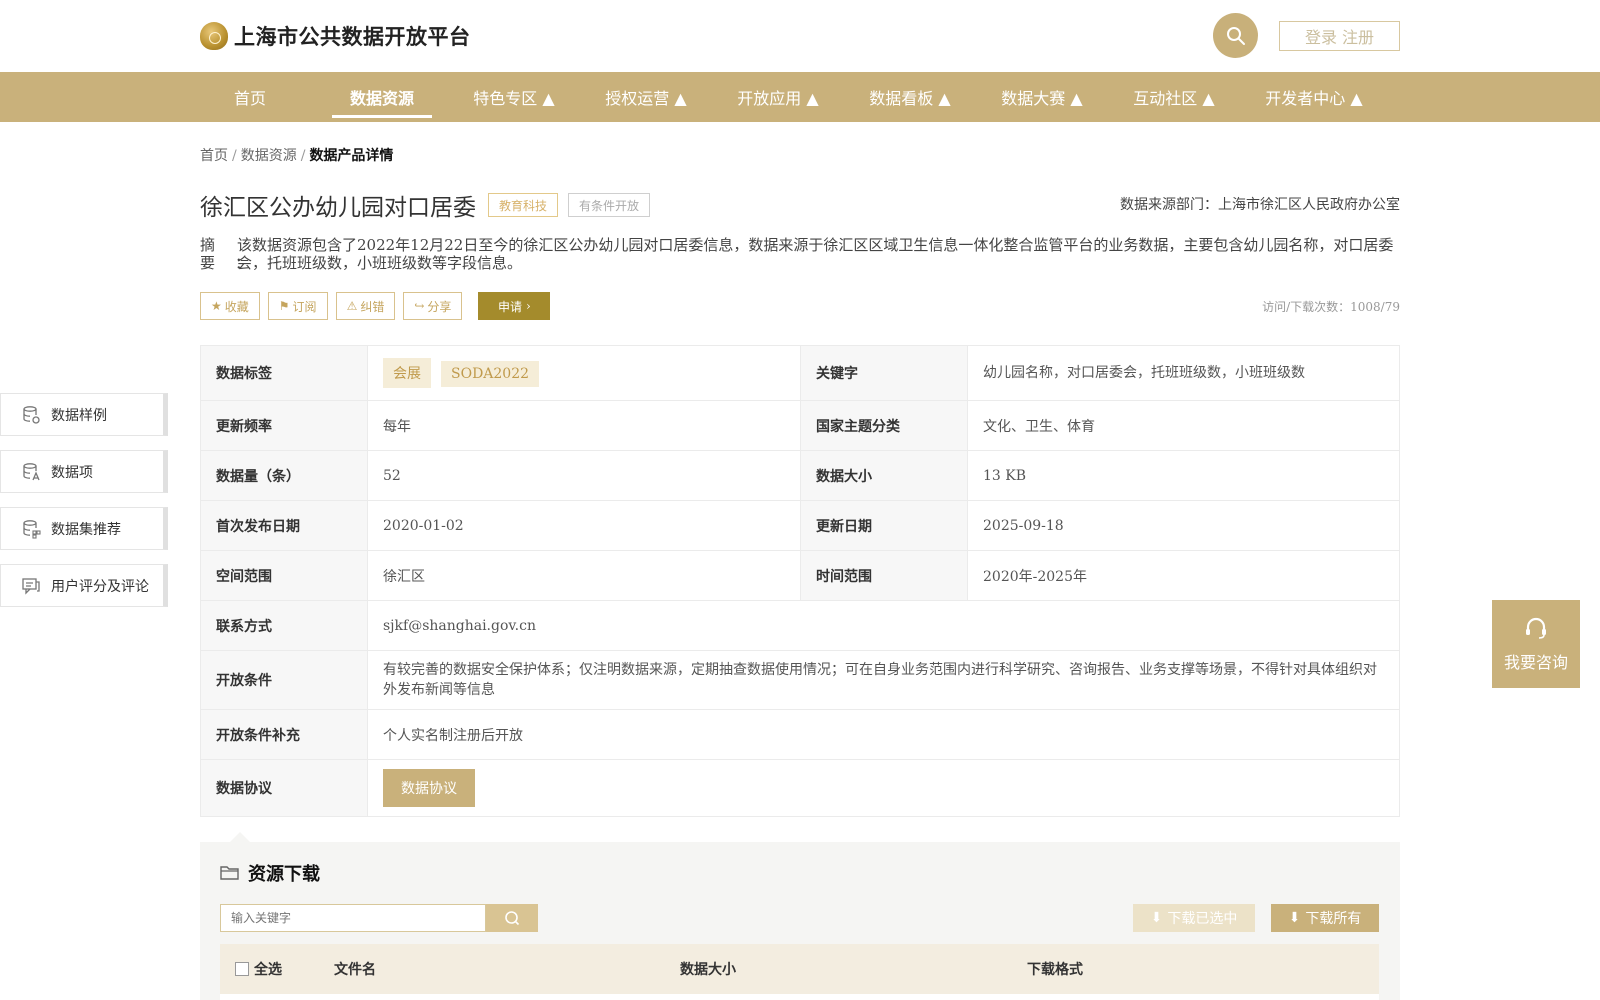  Describe the element at coordinates (510, 306) in the screenshot. I see `apply-label: 申请` at that location.